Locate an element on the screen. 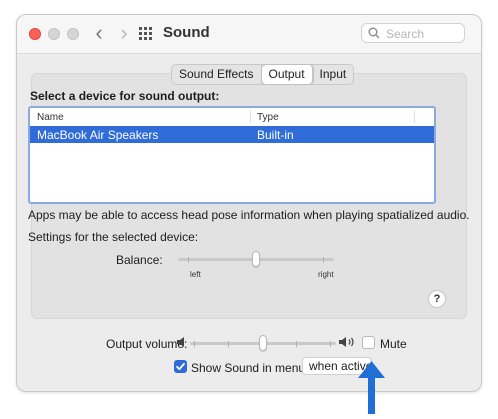 The image size is (498, 419). tab-sound-effects: Sound Effects is located at coordinates (217, 74).